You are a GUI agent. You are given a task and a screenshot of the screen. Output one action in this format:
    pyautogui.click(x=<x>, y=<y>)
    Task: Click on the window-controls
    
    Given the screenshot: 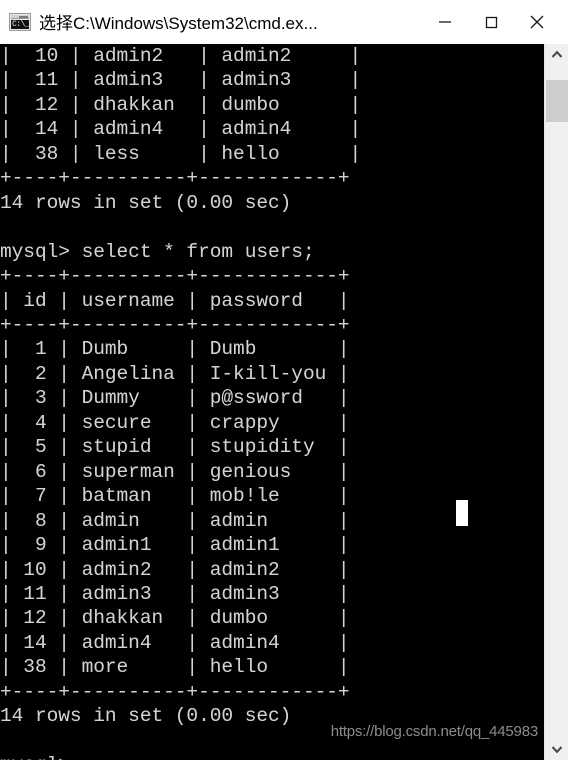 What is the action you would take?
    pyautogui.click(x=480, y=22)
    